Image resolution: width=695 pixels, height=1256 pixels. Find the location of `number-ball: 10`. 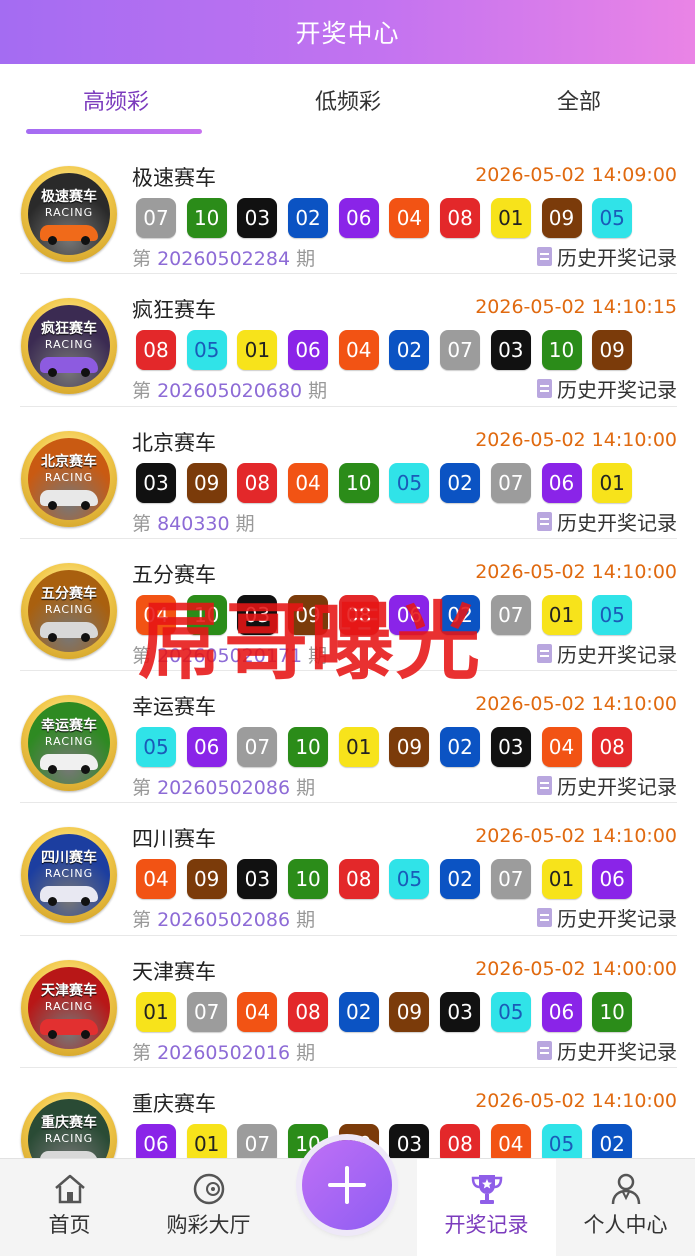

number-ball: 10 is located at coordinates (206, 614).